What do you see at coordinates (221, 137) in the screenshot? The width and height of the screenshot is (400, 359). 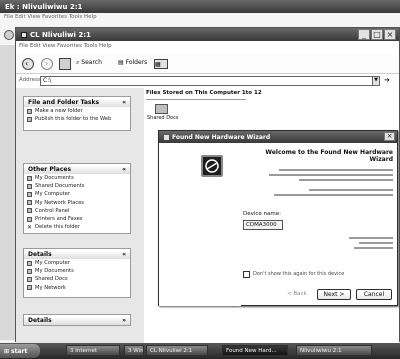 I see `wizard-title: Found New Hardware Wizard` at bounding box center [221, 137].